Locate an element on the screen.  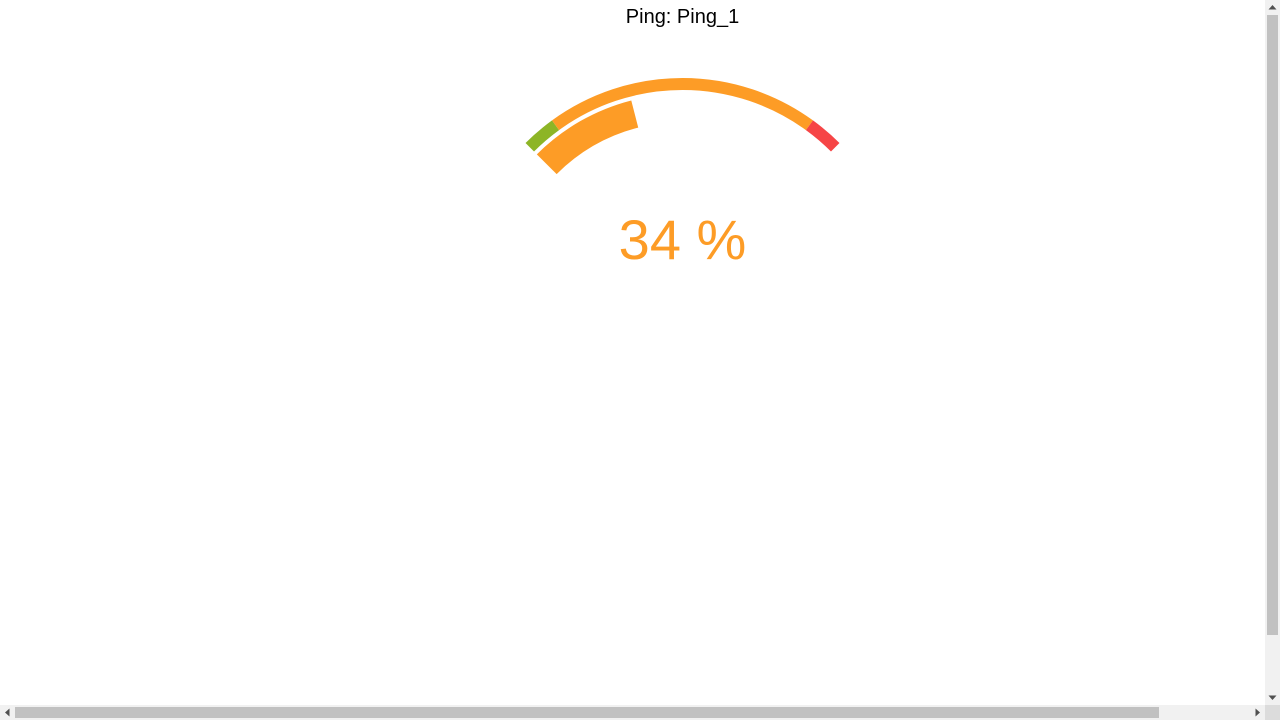
horizontal-scroll-thumb is located at coordinates (587, 712).